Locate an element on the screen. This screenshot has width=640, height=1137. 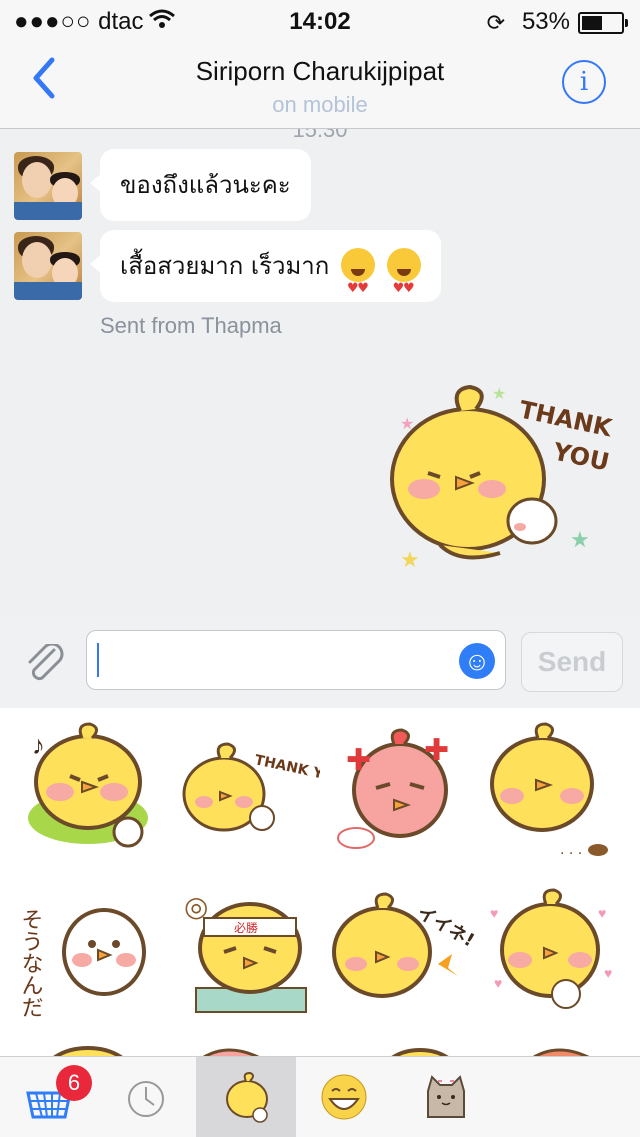
battery-fill is located at coordinates (592, 23).